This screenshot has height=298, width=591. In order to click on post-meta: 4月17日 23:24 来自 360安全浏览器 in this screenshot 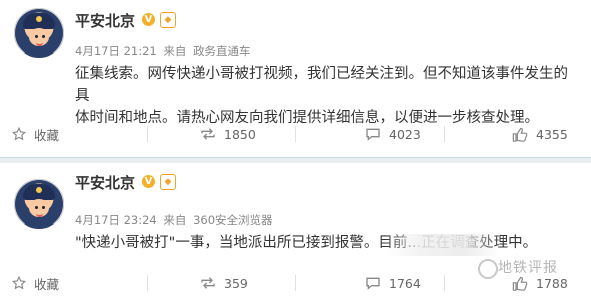, I will do `click(175, 220)`.